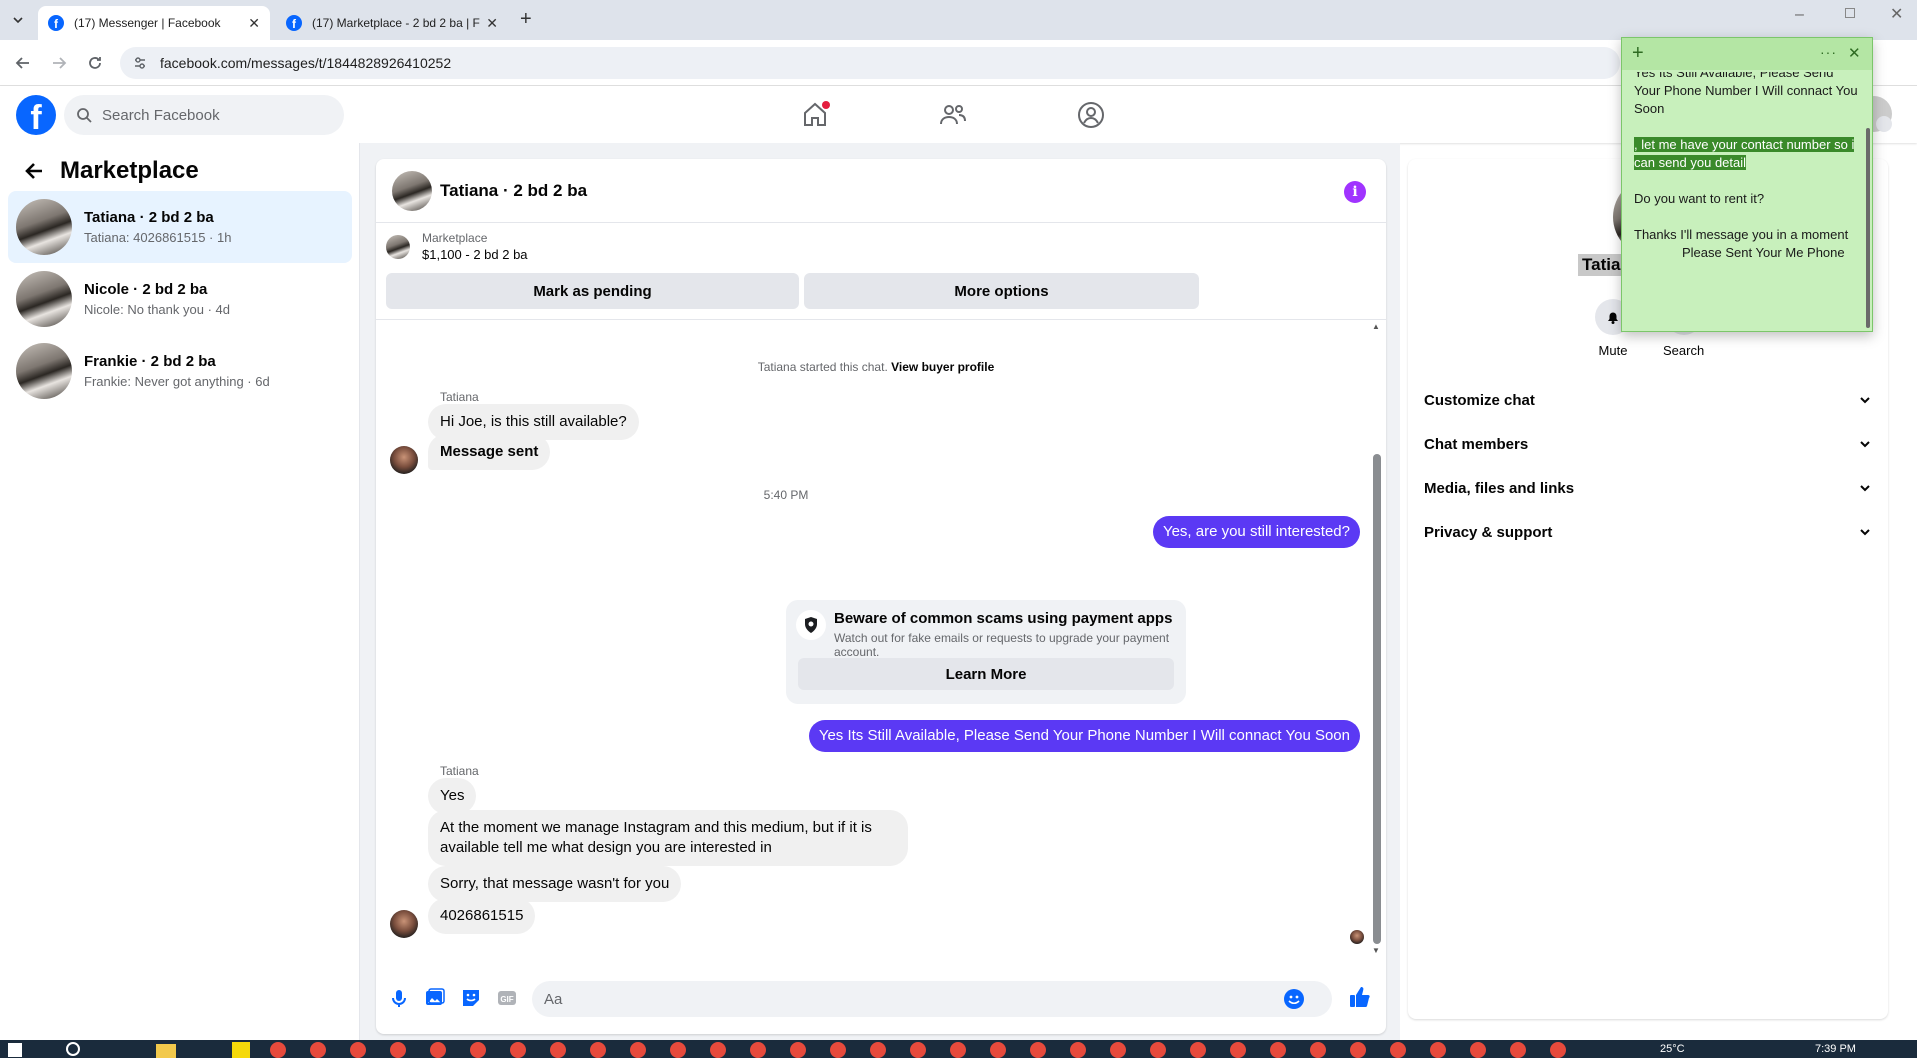  Describe the element at coordinates (986, 674) in the screenshot. I see `learn-more-button: Learn More` at that location.